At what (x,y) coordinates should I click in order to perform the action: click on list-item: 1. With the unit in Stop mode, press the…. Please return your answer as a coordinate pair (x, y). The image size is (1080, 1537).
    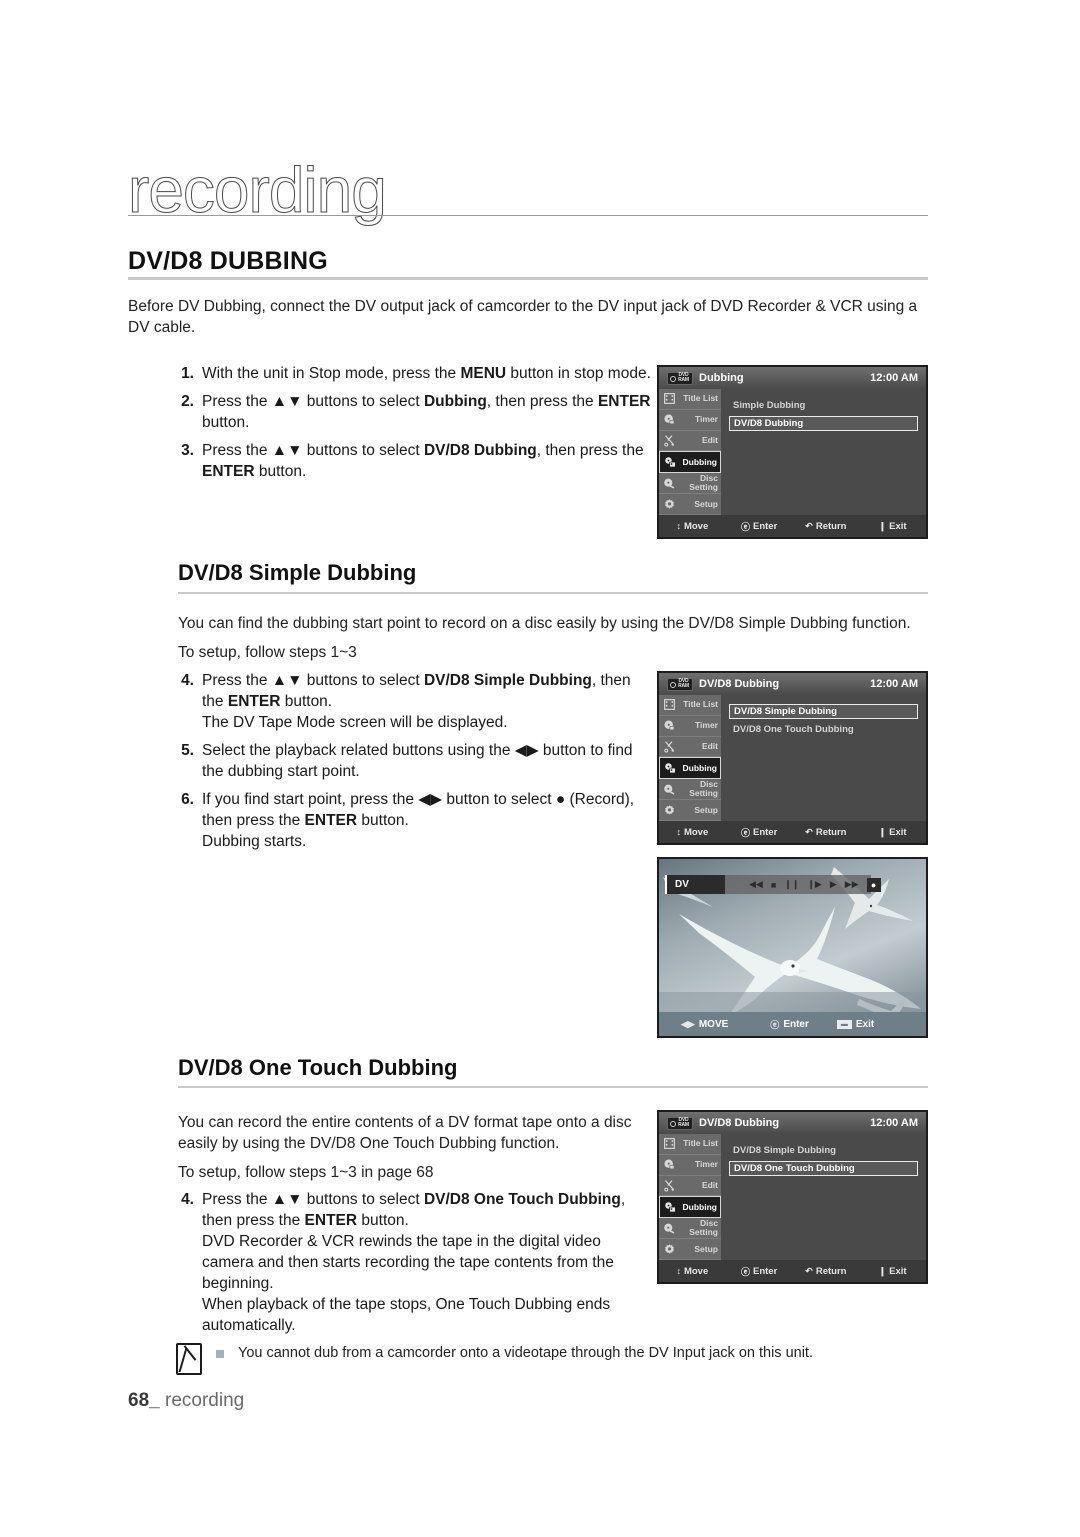
    Looking at the image, I should click on (418, 373).